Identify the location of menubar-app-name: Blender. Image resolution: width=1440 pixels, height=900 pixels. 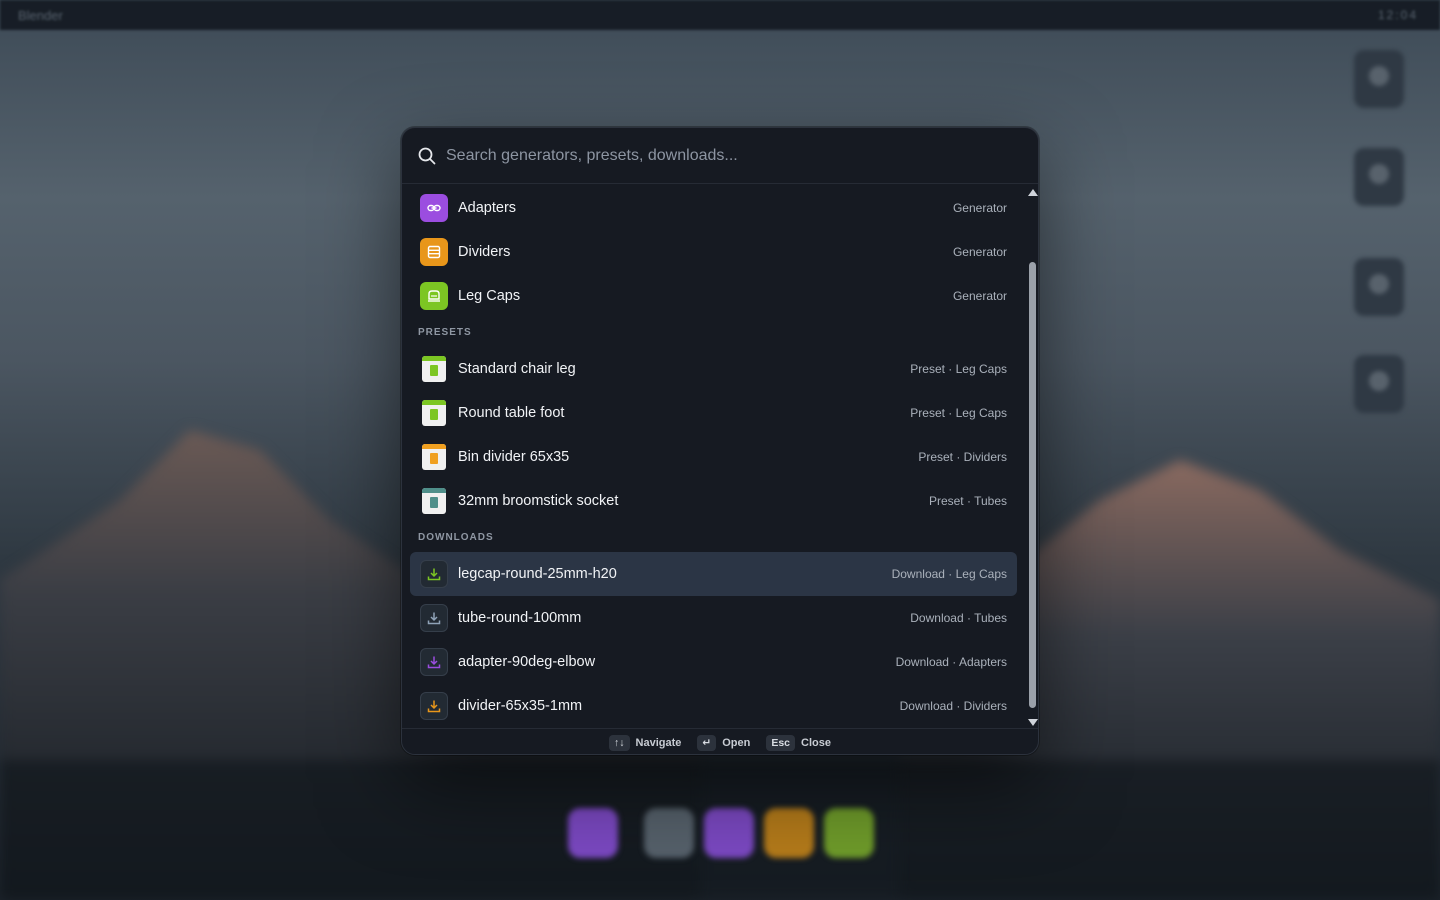
(40, 15).